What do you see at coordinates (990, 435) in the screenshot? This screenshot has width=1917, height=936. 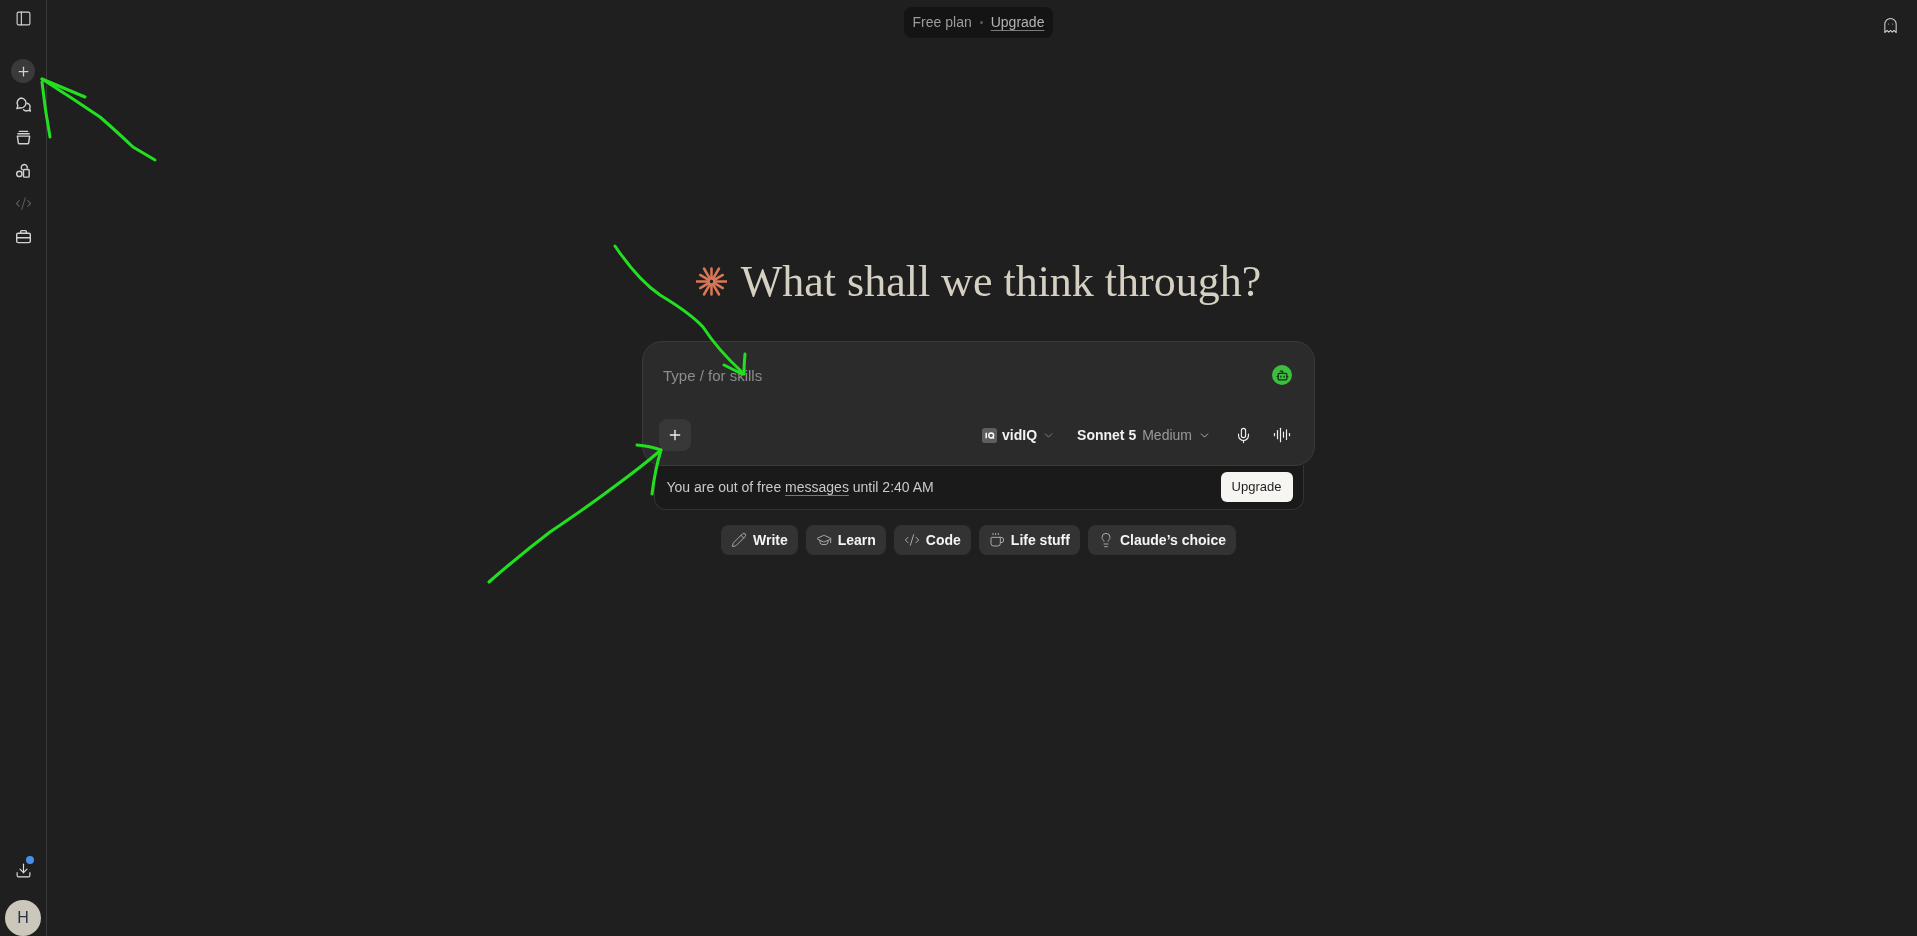 I see `connector-icon` at bounding box center [990, 435].